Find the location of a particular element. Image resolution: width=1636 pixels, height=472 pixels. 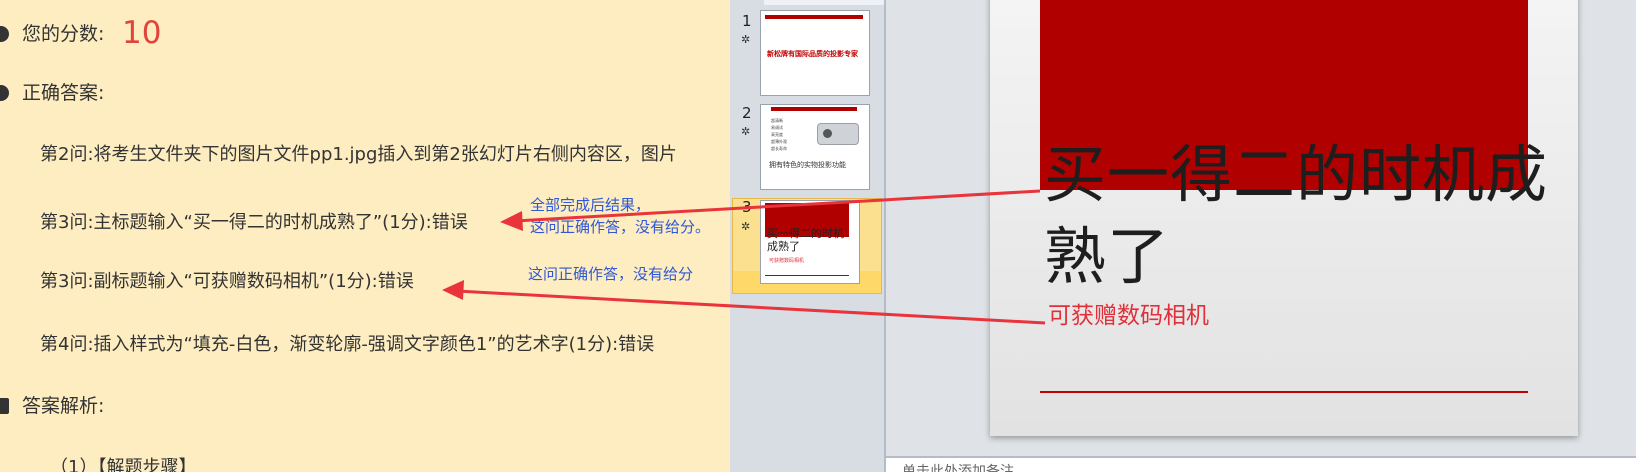

notes-placeholder: 单击此处添加备注 is located at coordinates (958, 466).